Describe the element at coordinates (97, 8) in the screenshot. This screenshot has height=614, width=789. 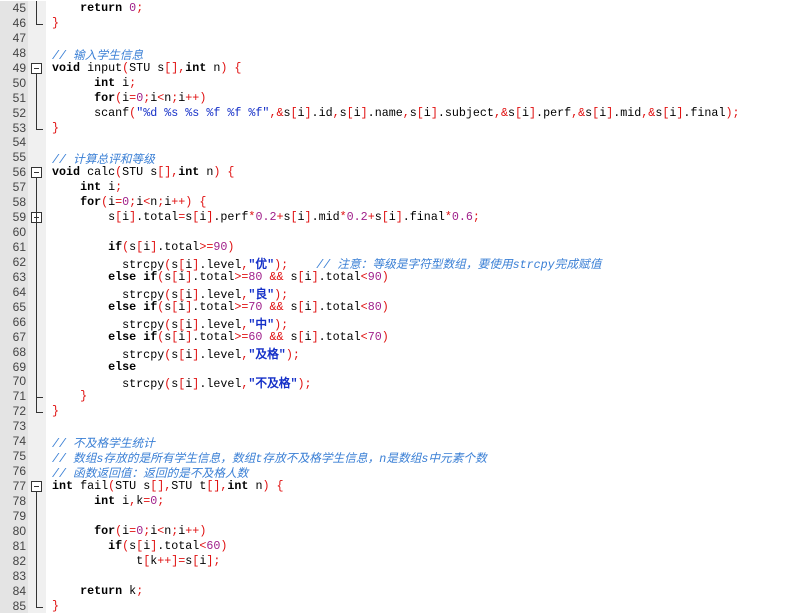
I see `code-text: return 0;` at that location.